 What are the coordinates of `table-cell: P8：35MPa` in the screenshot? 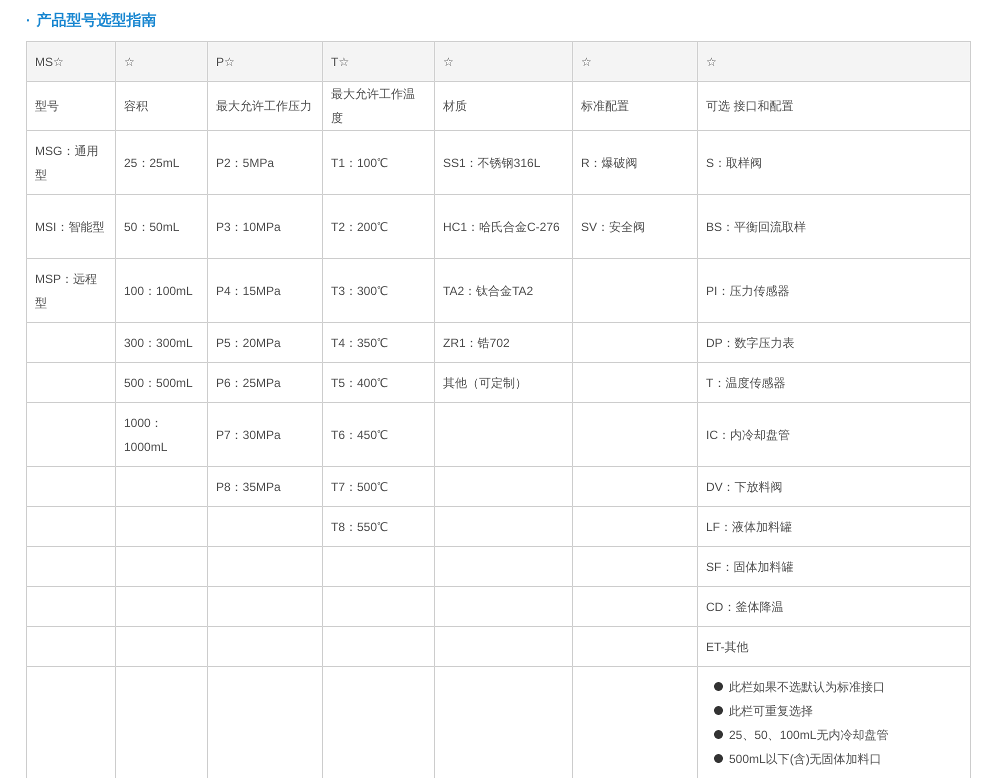 It's located at (265, 486).